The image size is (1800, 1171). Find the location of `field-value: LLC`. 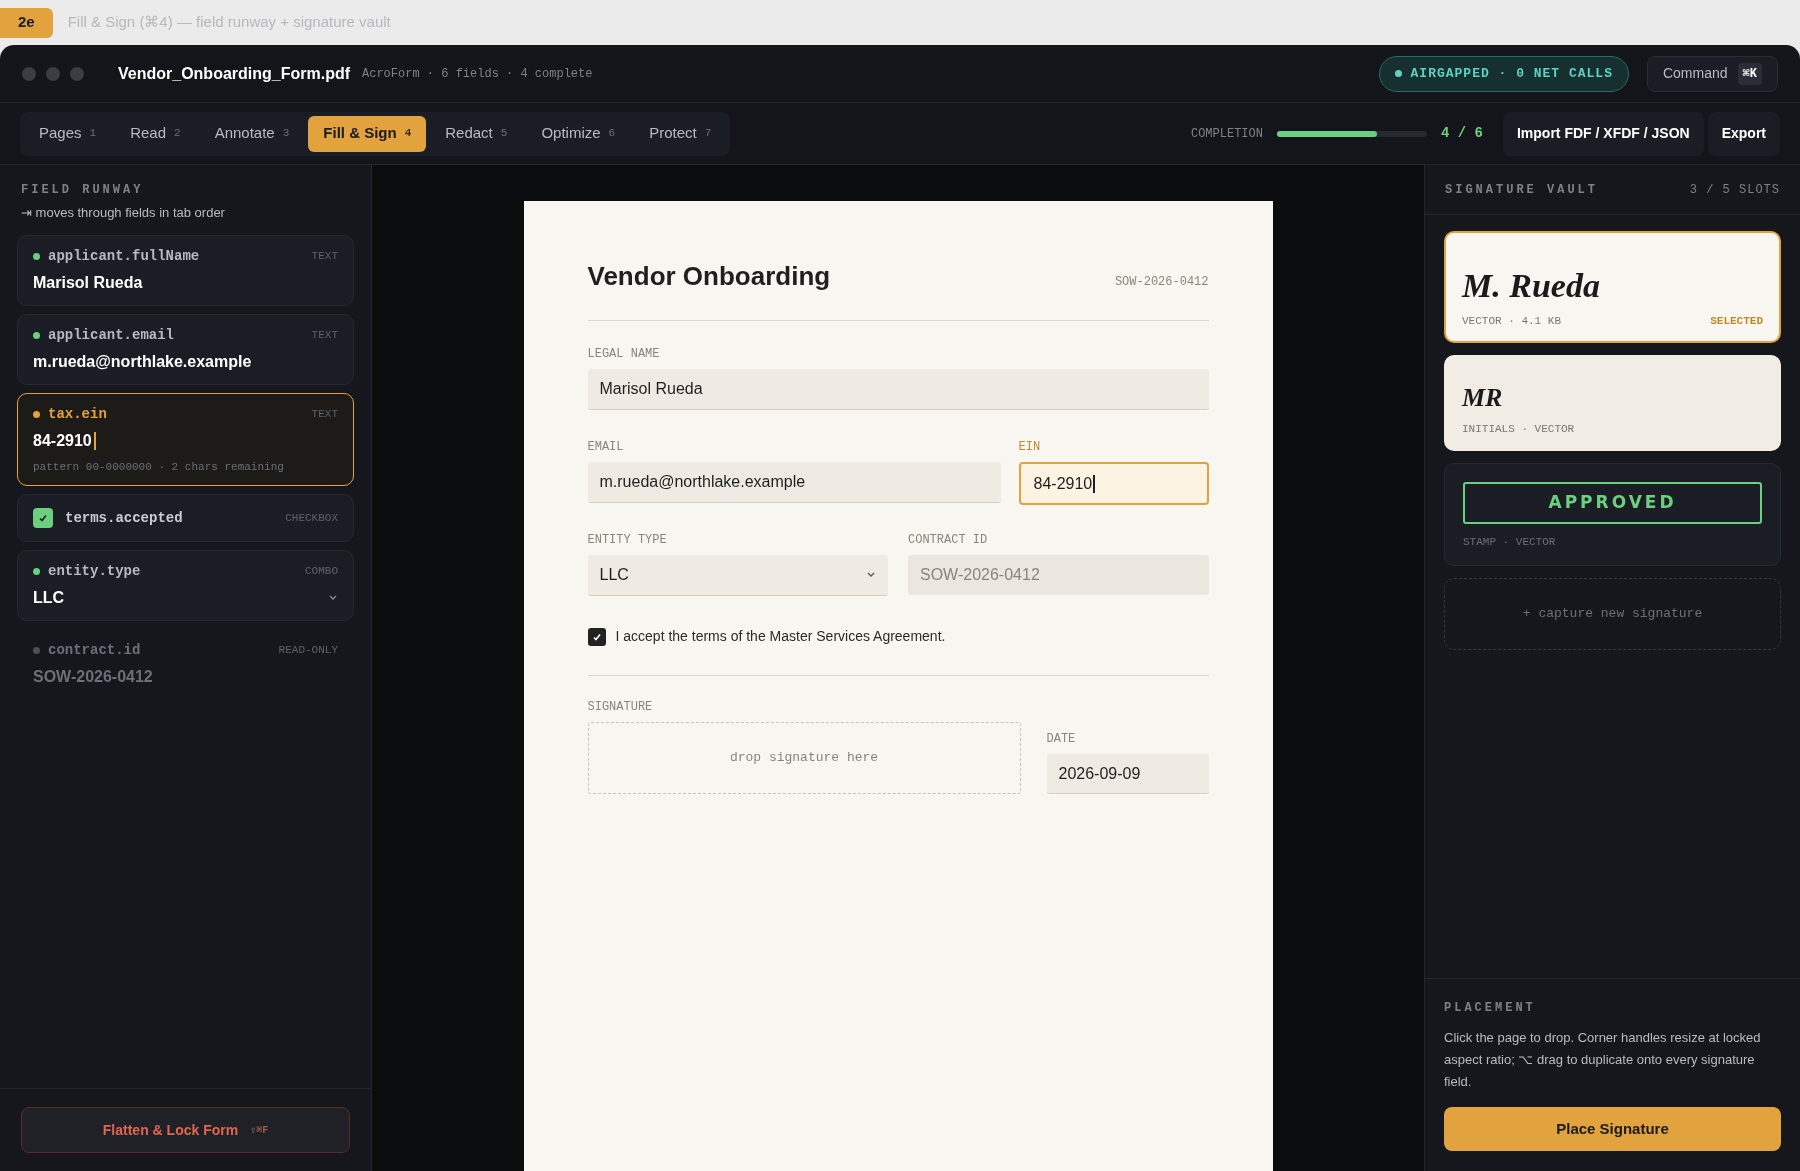

field-value: LLC is located at coordinates (49, 598).